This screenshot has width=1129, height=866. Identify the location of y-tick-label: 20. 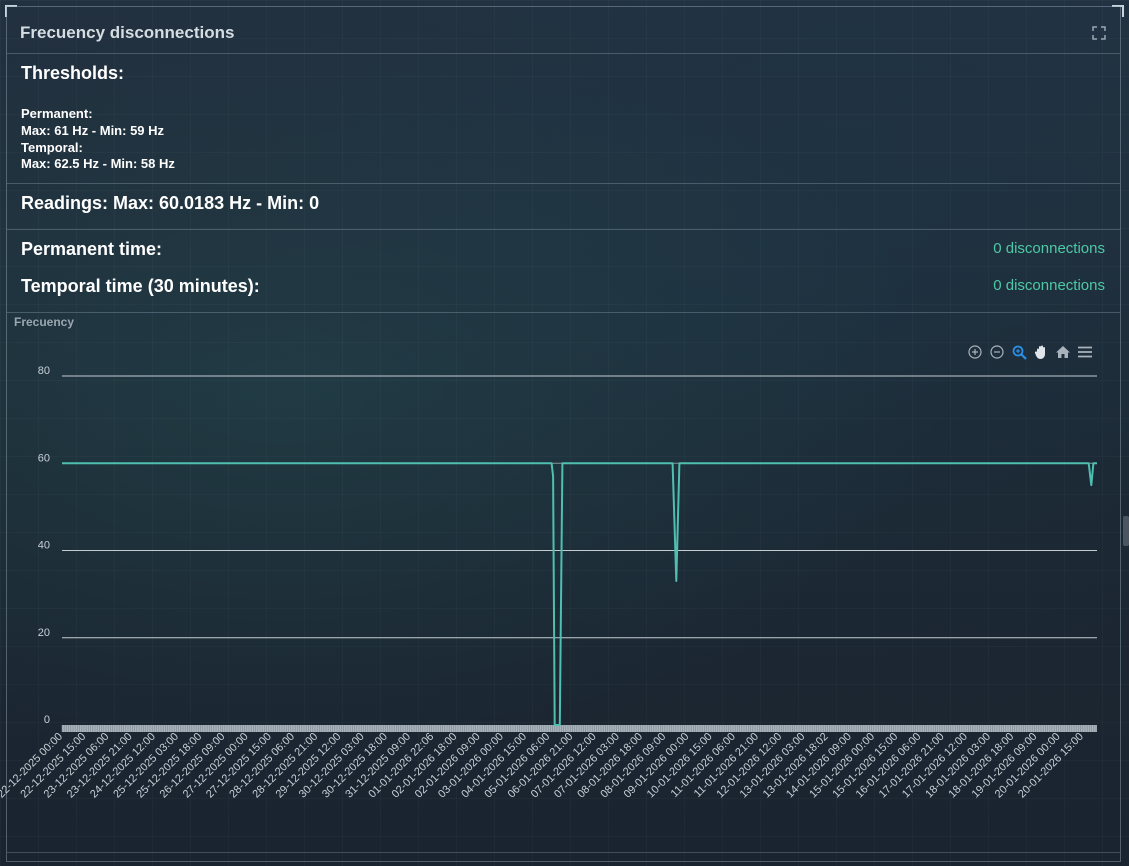
(44, 633).